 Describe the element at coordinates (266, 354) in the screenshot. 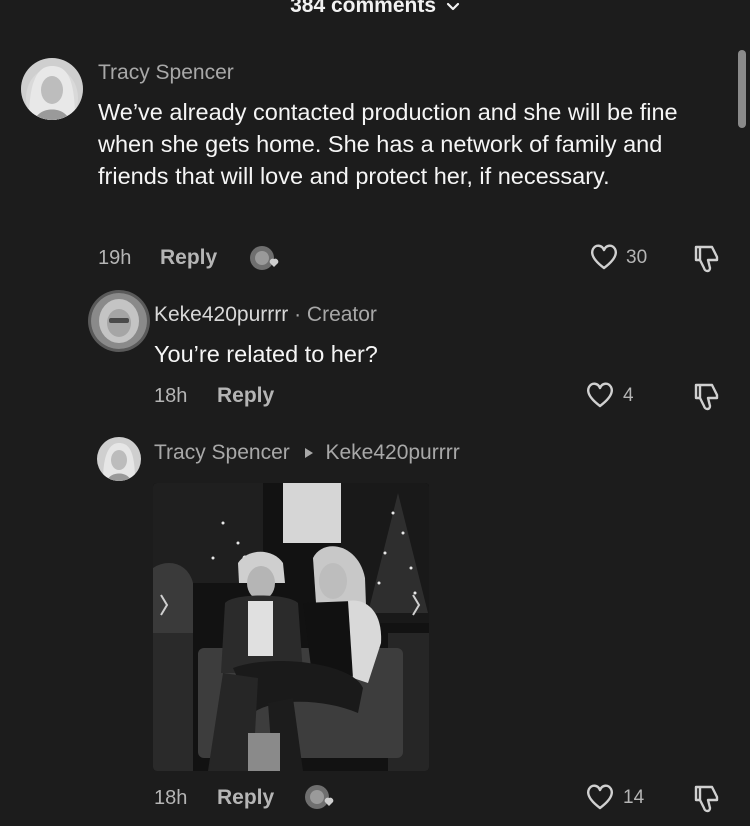

I see `comment-text: You’re related to her?` at that location.